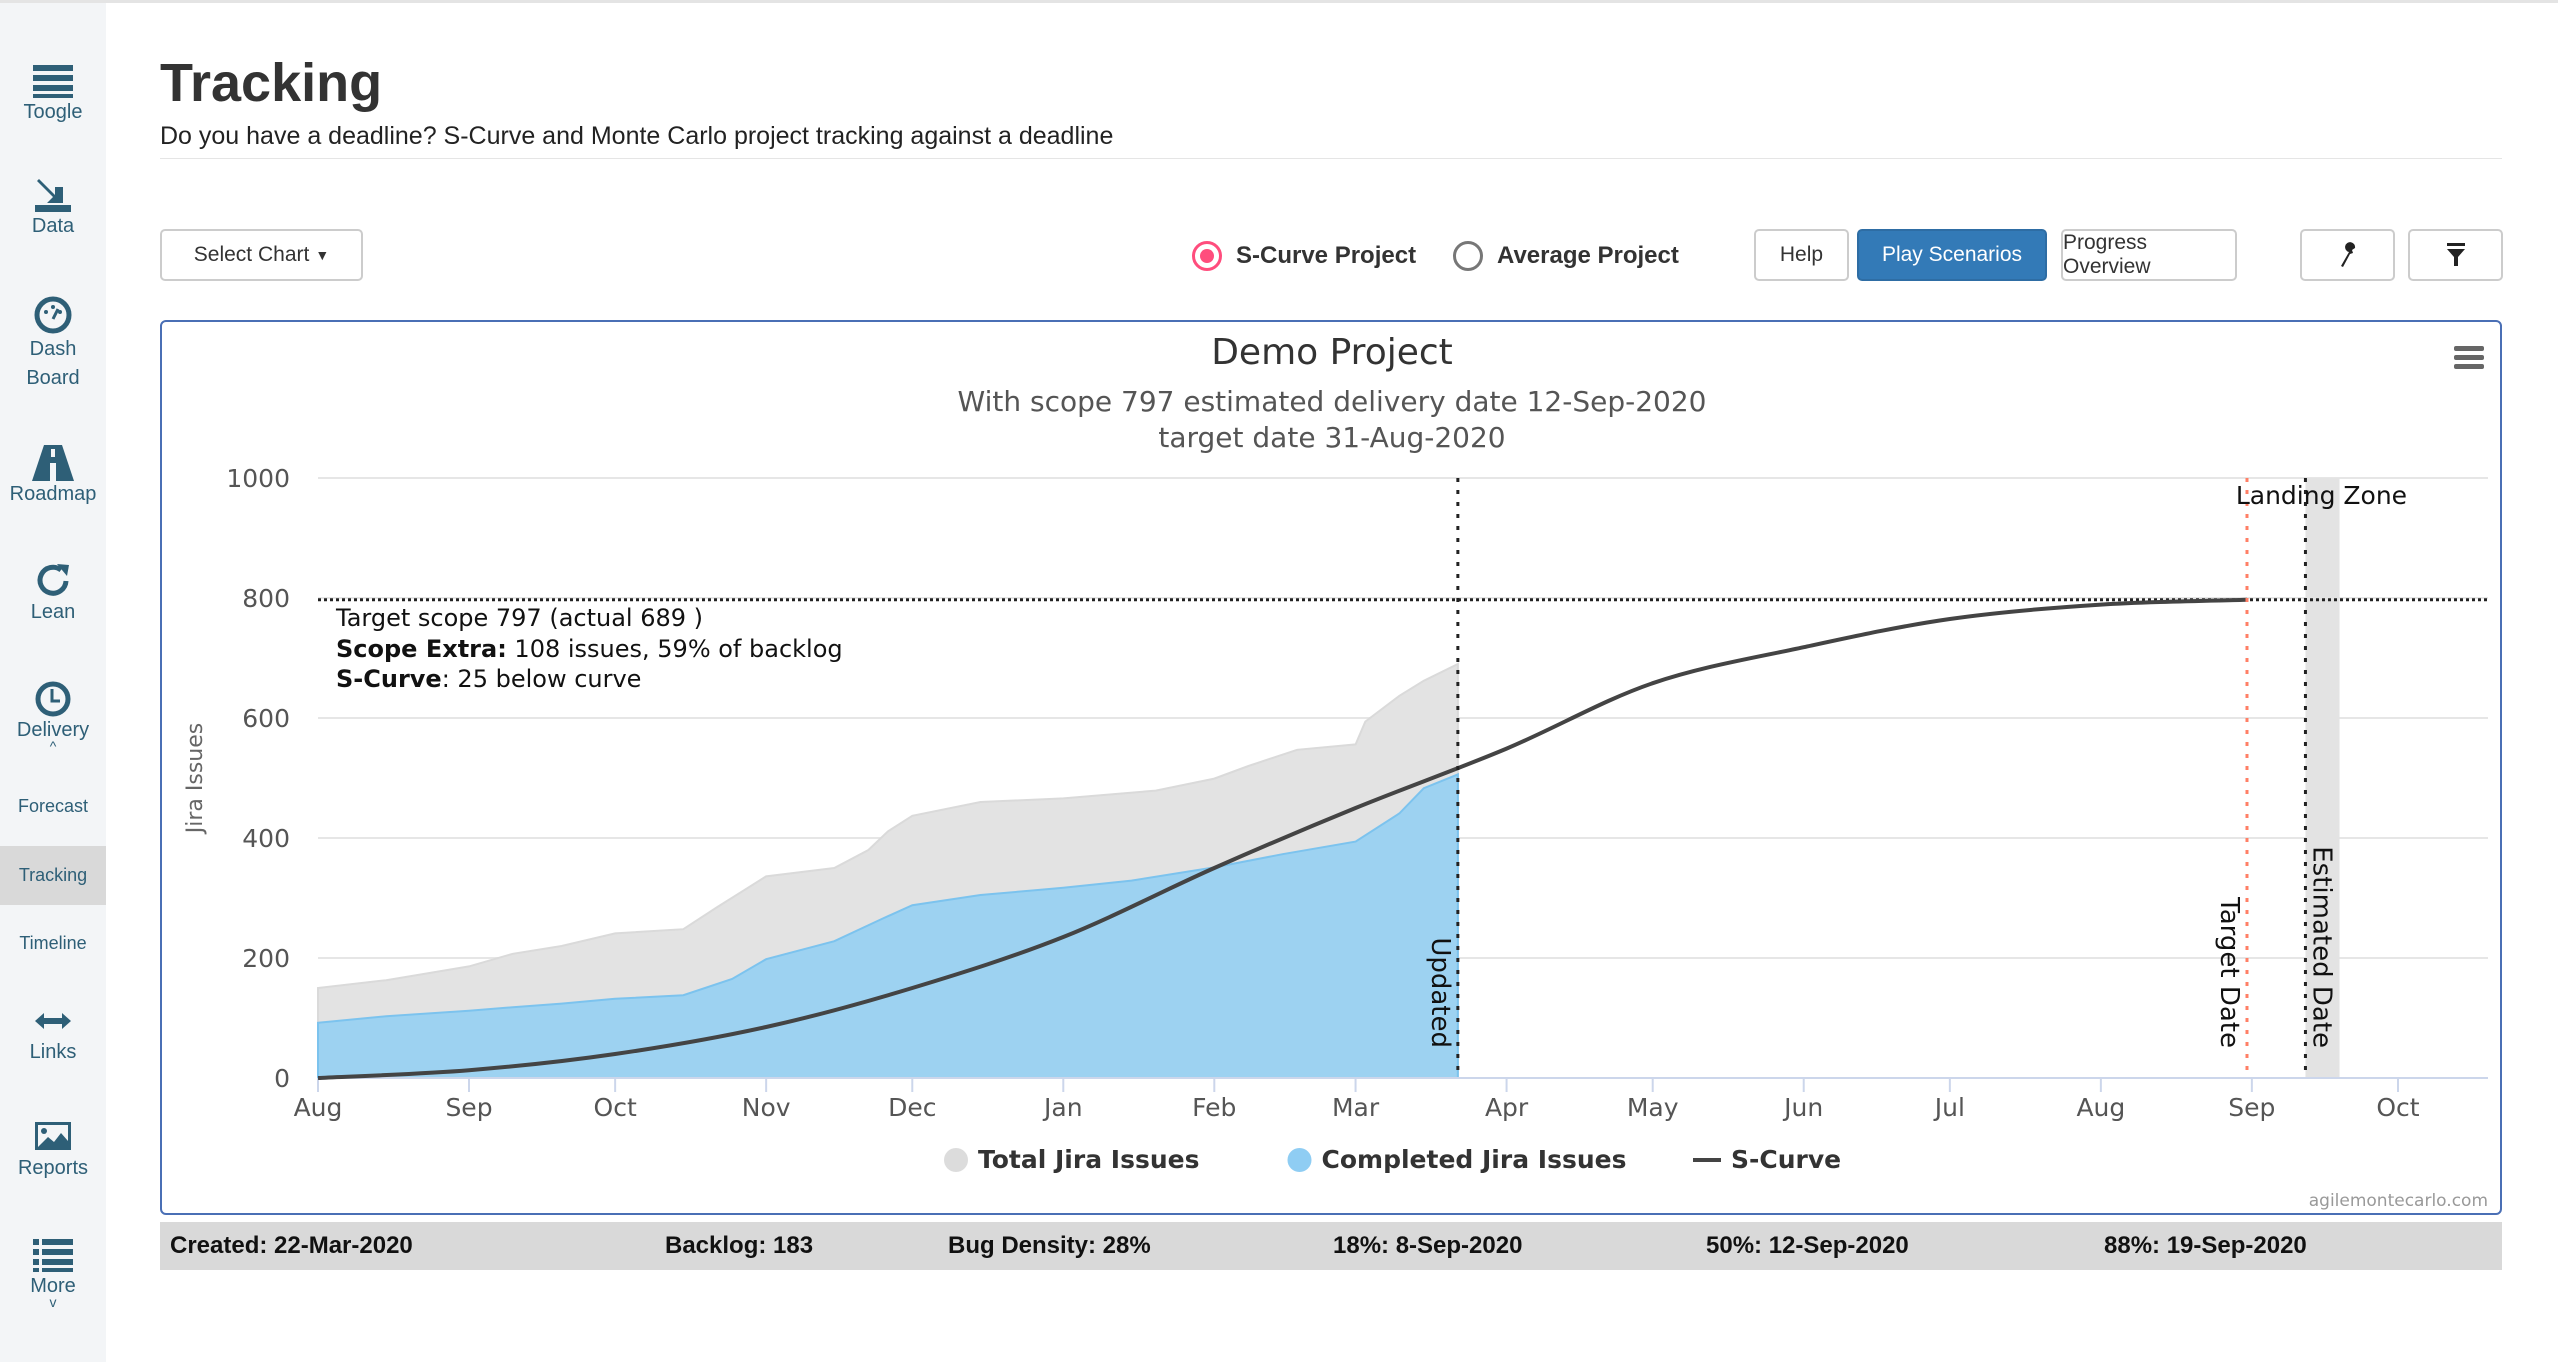  I want to click on x-tick-label: Apr, so click(1507, 1107).